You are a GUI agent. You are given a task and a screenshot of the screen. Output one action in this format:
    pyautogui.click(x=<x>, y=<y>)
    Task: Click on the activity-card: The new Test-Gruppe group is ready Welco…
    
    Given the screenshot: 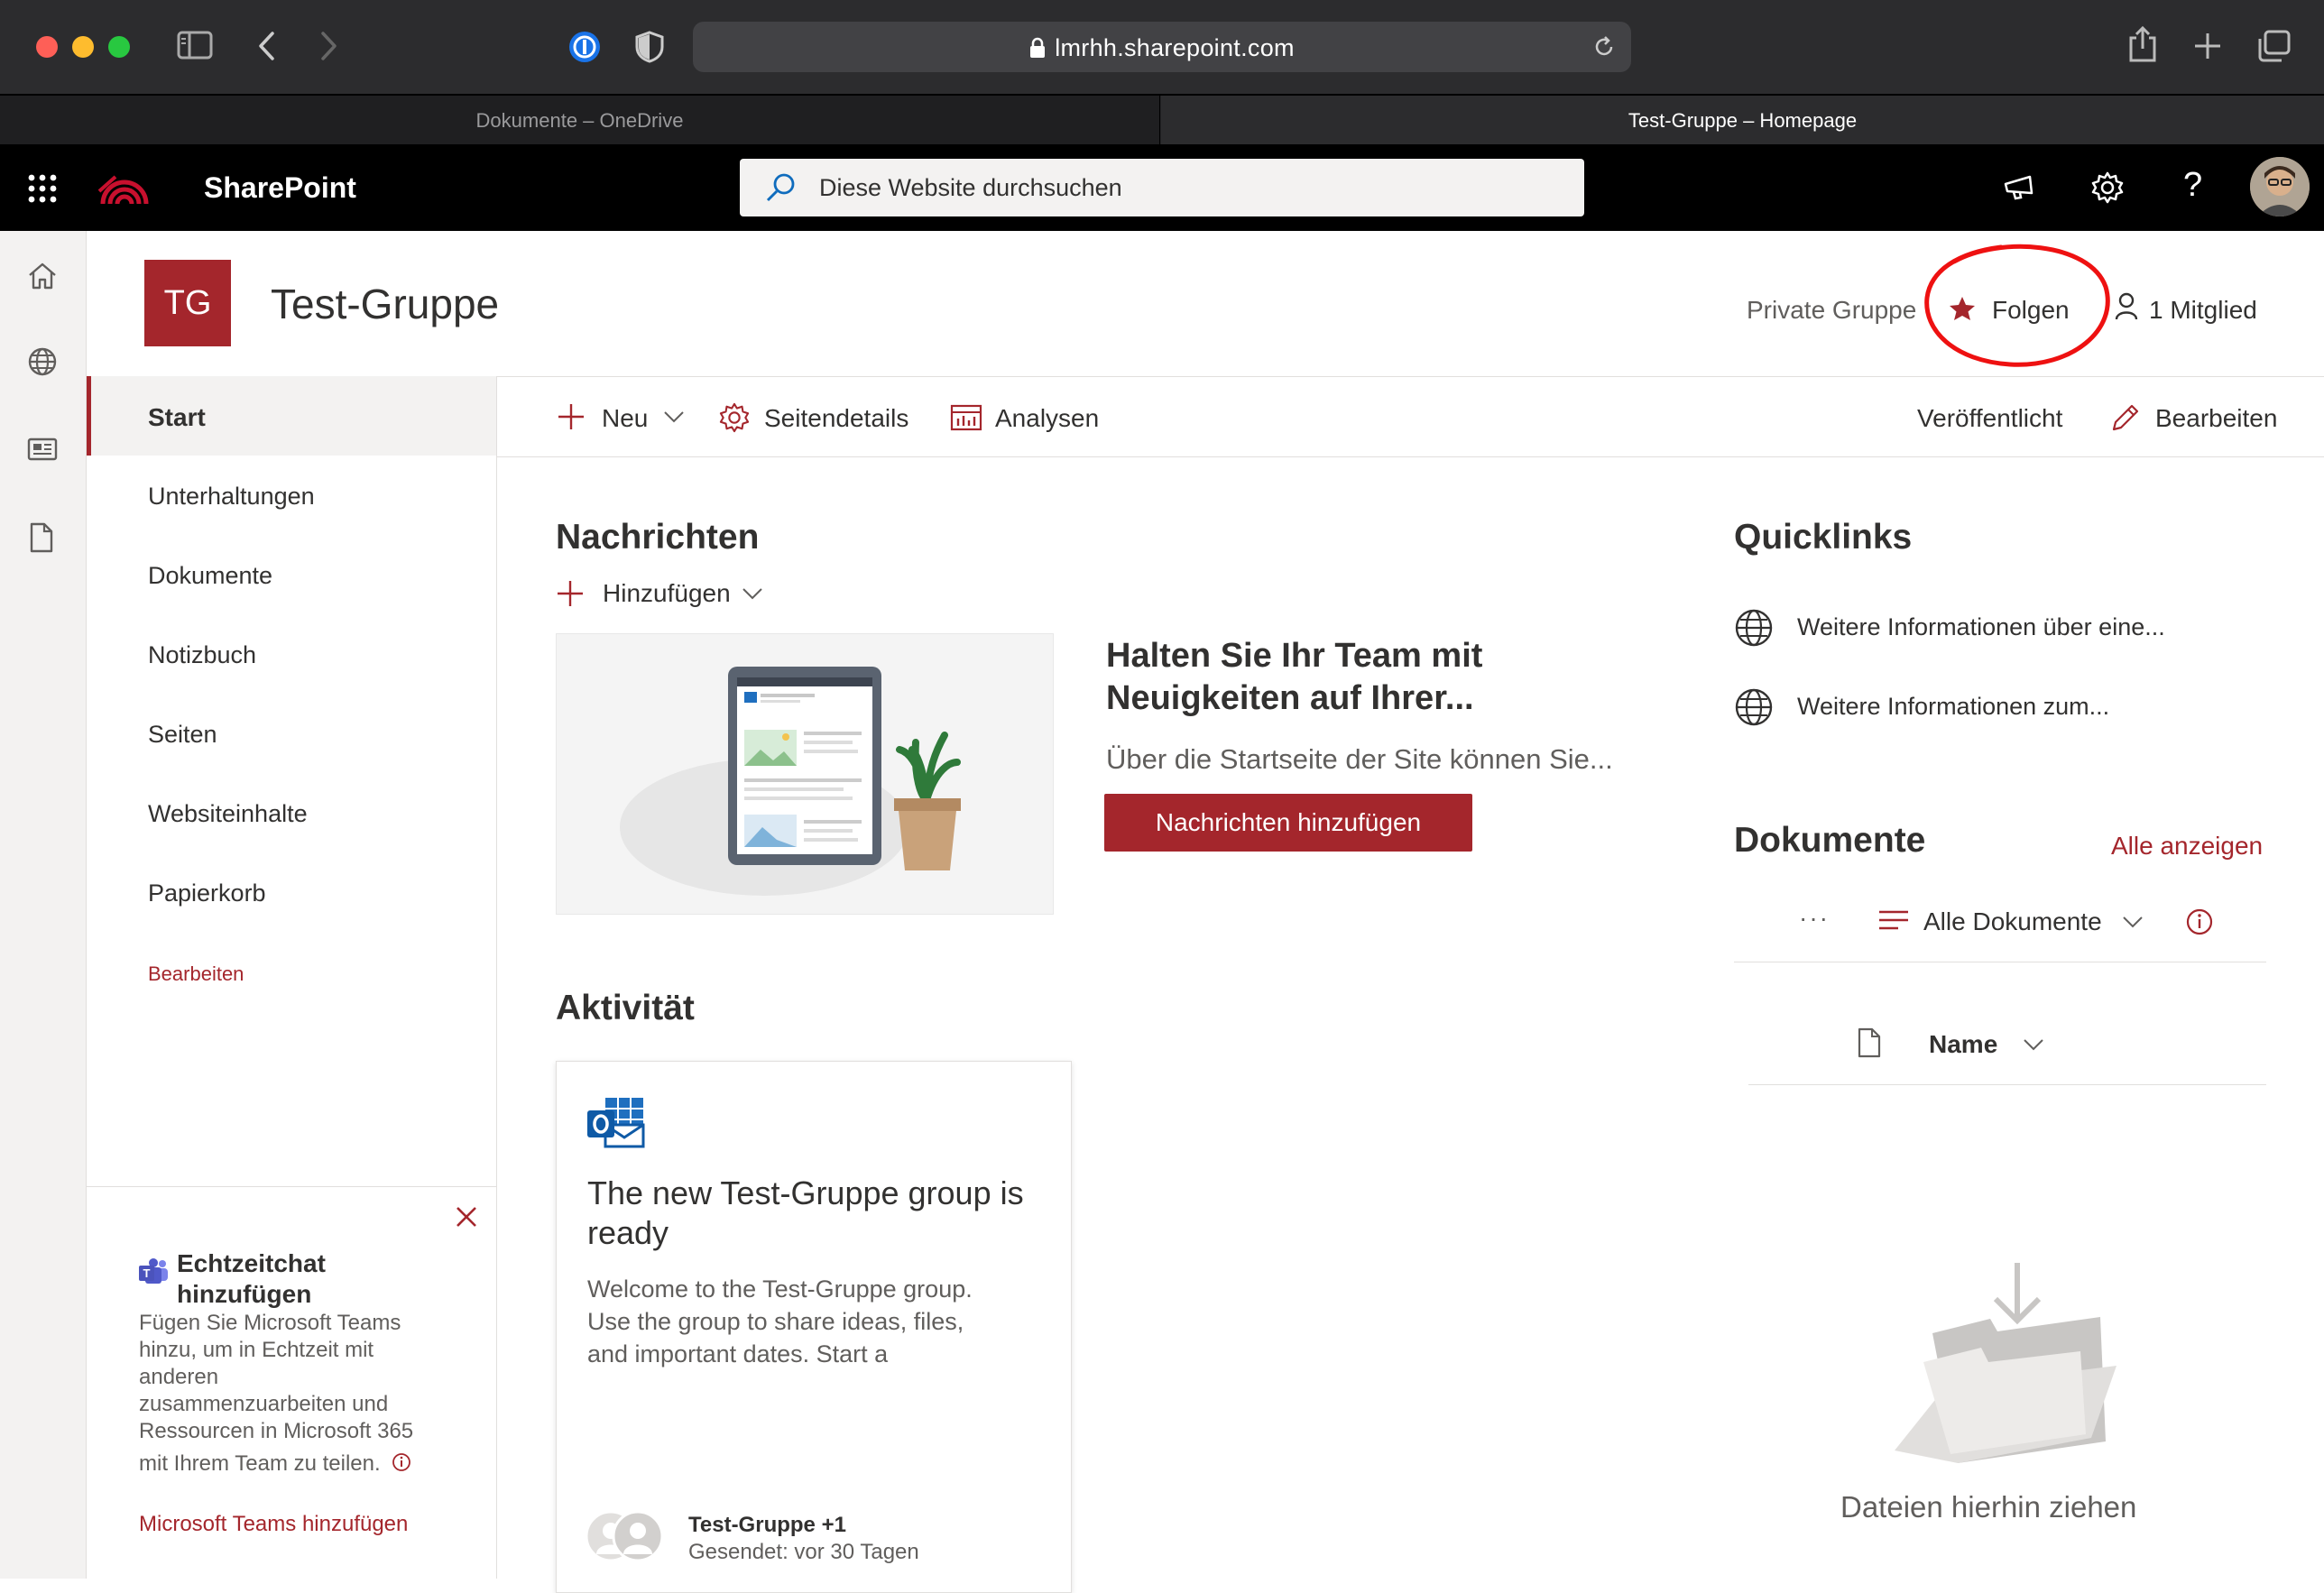 What is the action you would take?
    pyautogui.click(x=814, y=1327)
    